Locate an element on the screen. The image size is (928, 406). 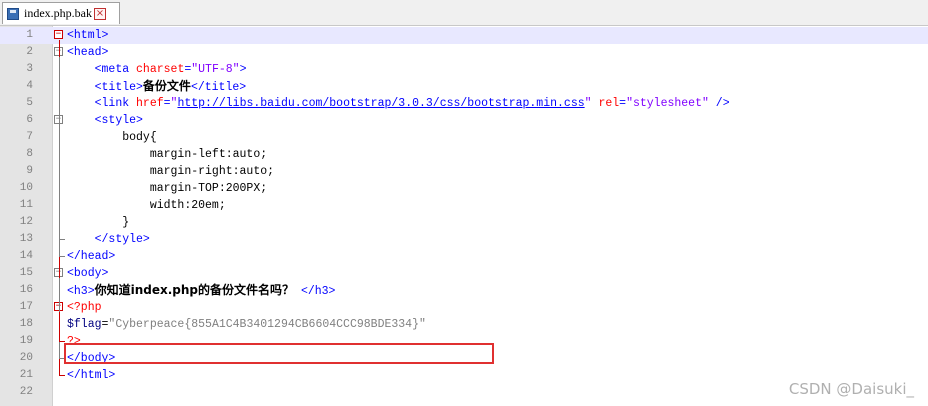
close-icon: × is located at coordinates (100, 13).